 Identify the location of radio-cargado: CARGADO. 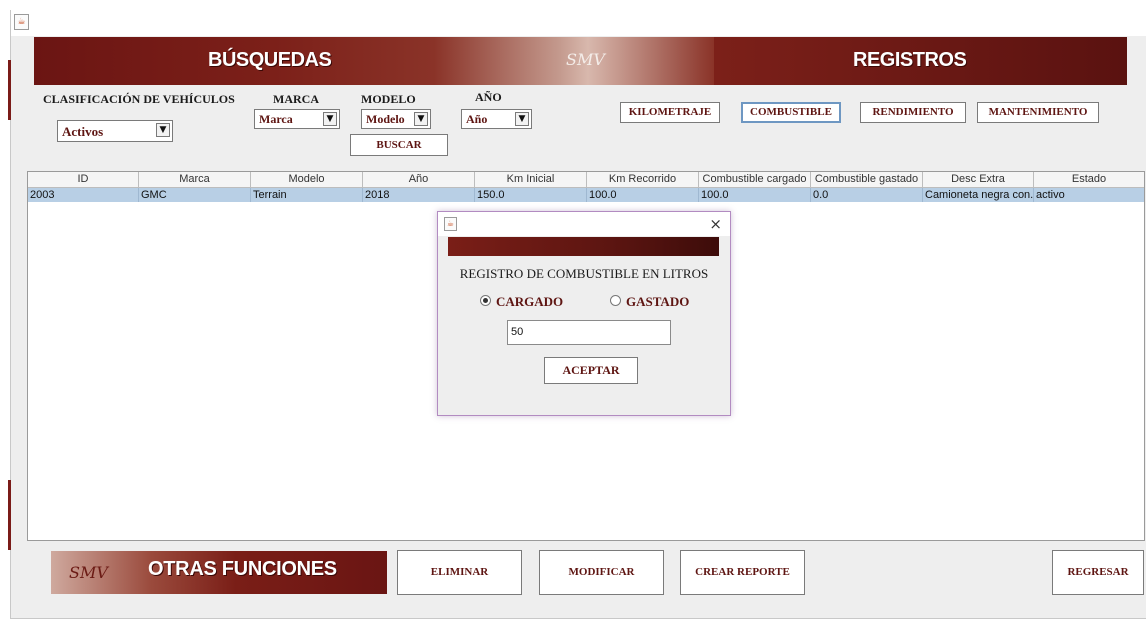
(521, 302).